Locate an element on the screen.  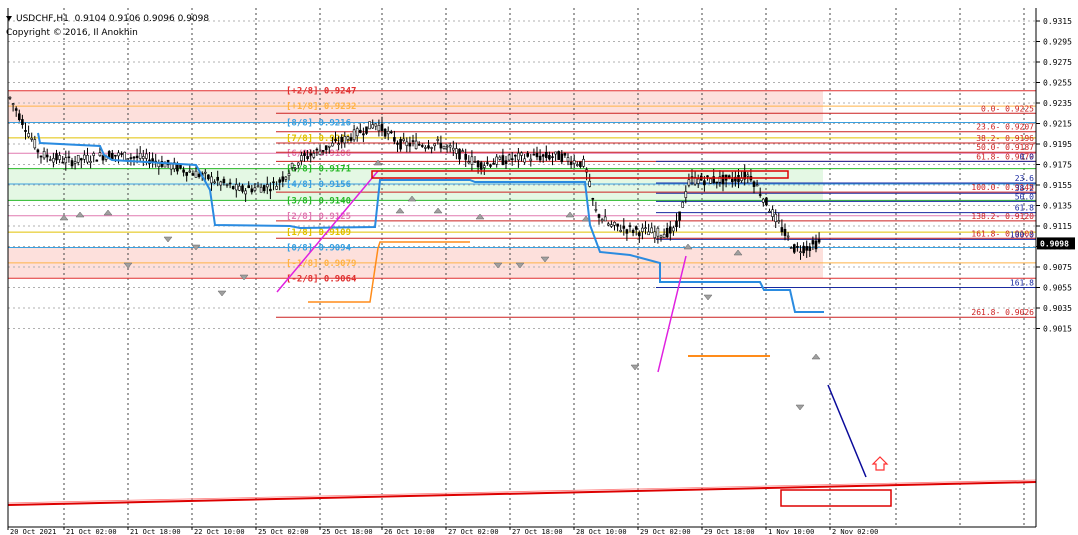
chart-menu-icon is located at coordinates (9, 18).